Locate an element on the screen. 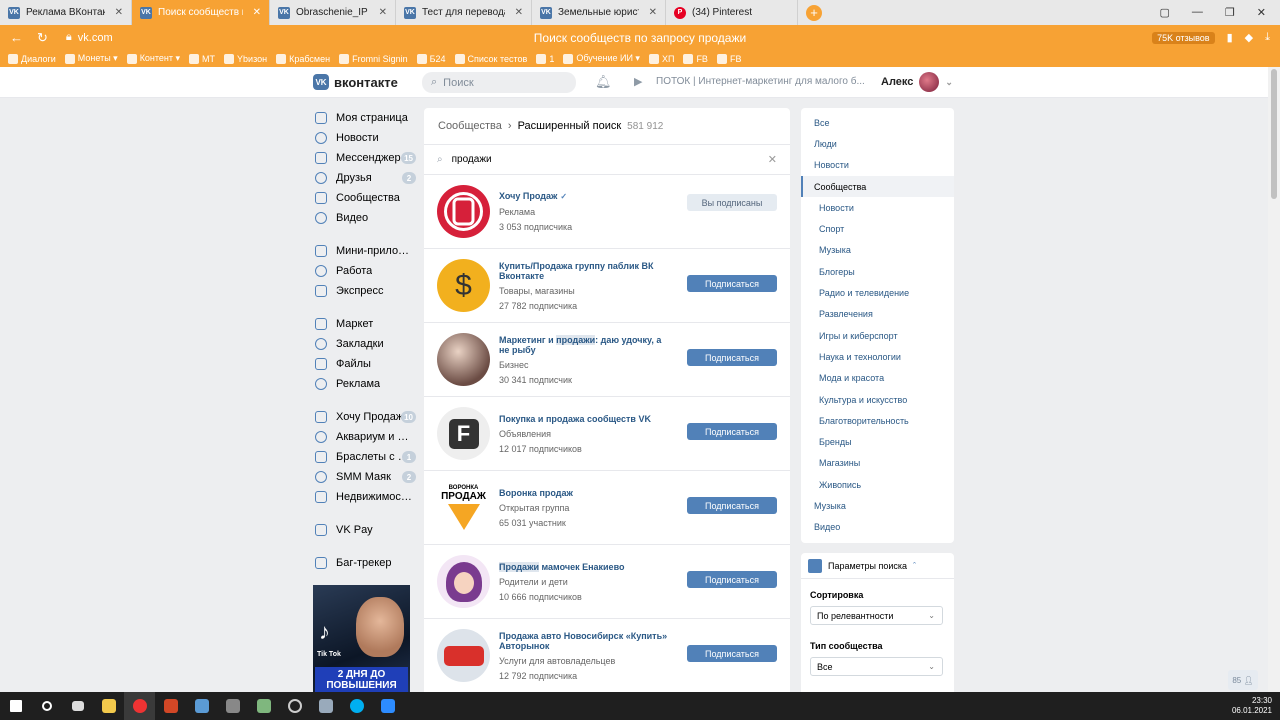 The image size is (1280, 720). filter-item: Культура и искусство is located at coordinates (877, 399).